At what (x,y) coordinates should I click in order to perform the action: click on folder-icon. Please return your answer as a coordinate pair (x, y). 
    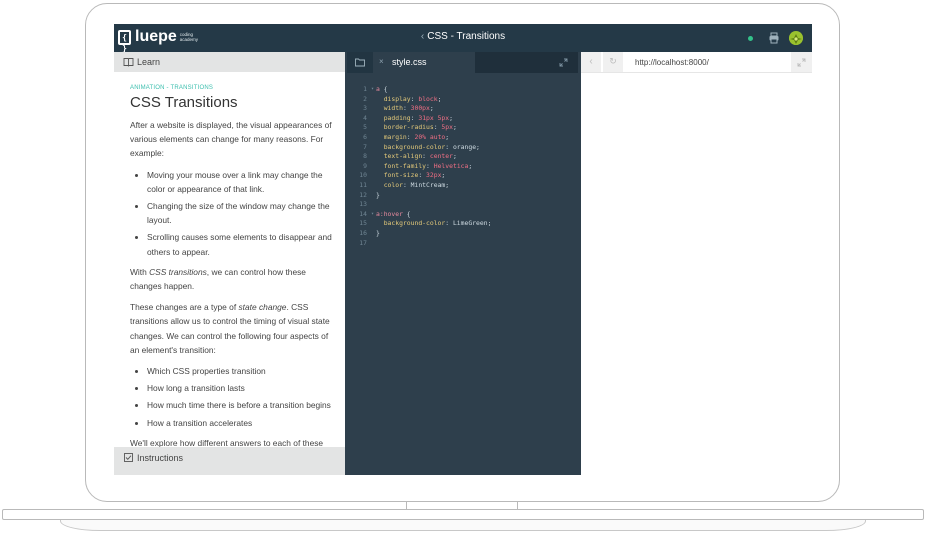
    Looking at the image, I should click on (360, 62).